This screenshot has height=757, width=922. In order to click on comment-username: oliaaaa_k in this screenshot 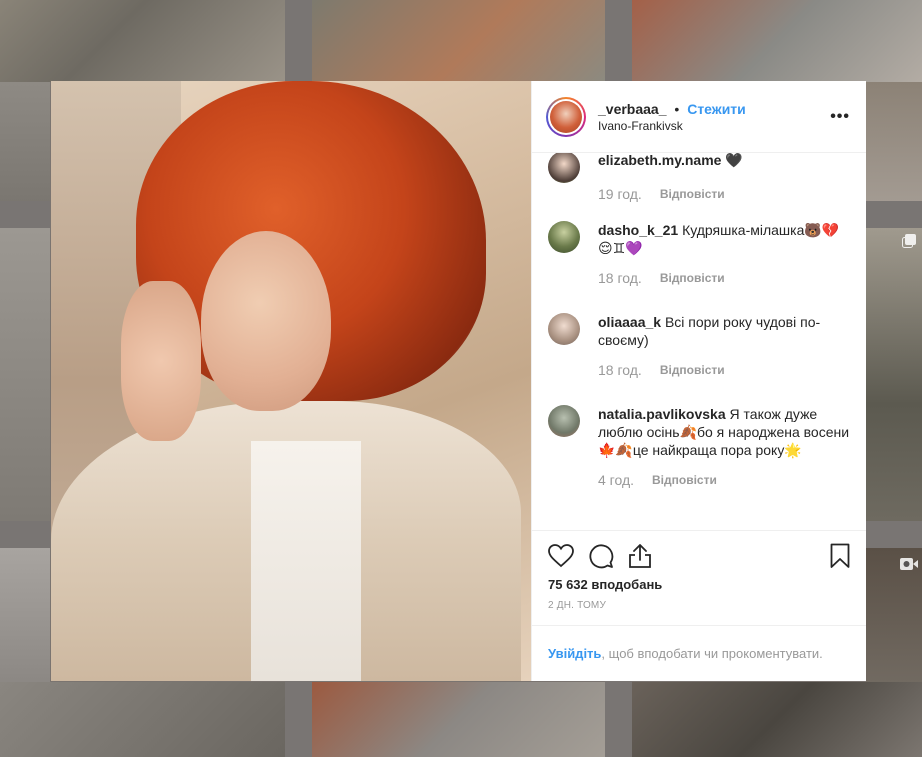, I will do `click(629, 322)`.